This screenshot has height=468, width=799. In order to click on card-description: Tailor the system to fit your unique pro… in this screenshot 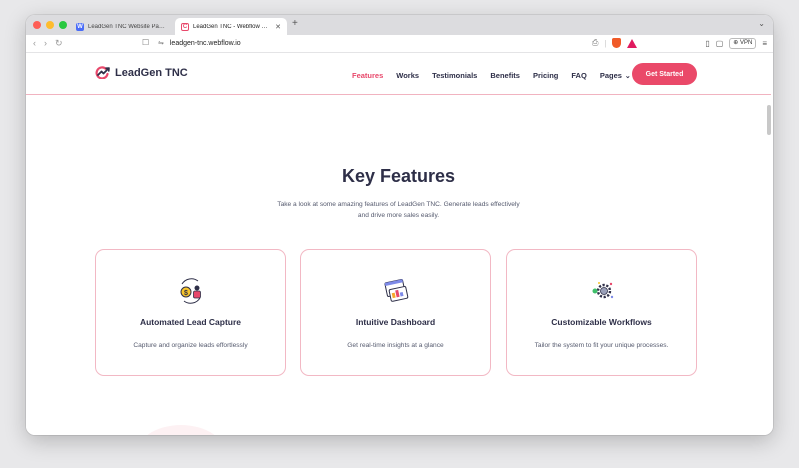, I will do `click(601, 345)`.